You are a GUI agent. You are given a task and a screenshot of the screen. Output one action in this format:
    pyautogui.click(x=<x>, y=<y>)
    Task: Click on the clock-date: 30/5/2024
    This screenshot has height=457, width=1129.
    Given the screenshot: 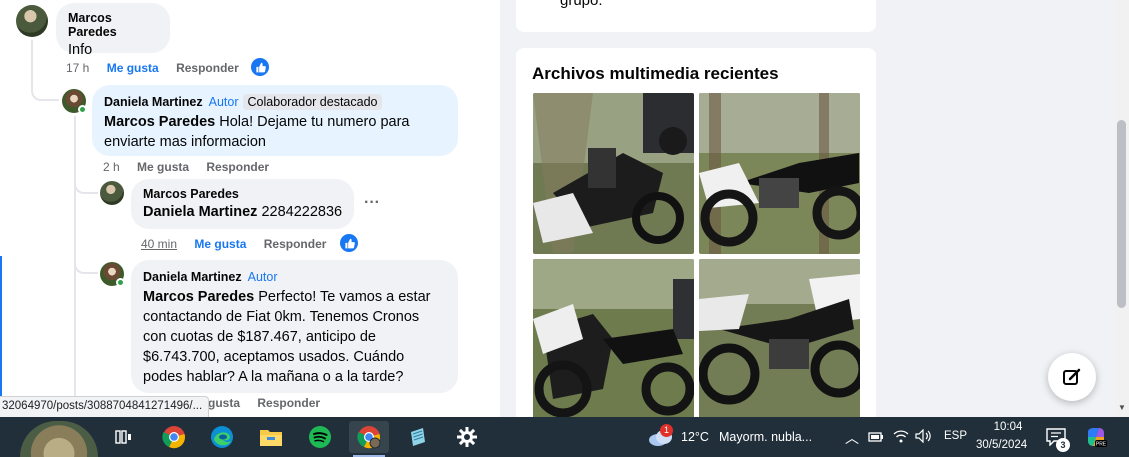 What is the action you would take?
    pyautogui.click(x=1001, y=445)
    